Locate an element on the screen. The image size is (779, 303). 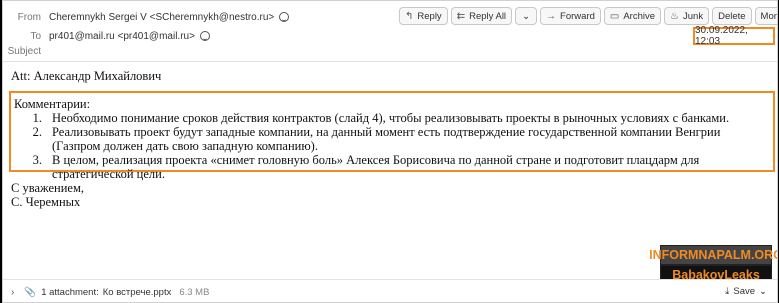
reply-button: ↰ Reply is located at coordinates (423, 16).